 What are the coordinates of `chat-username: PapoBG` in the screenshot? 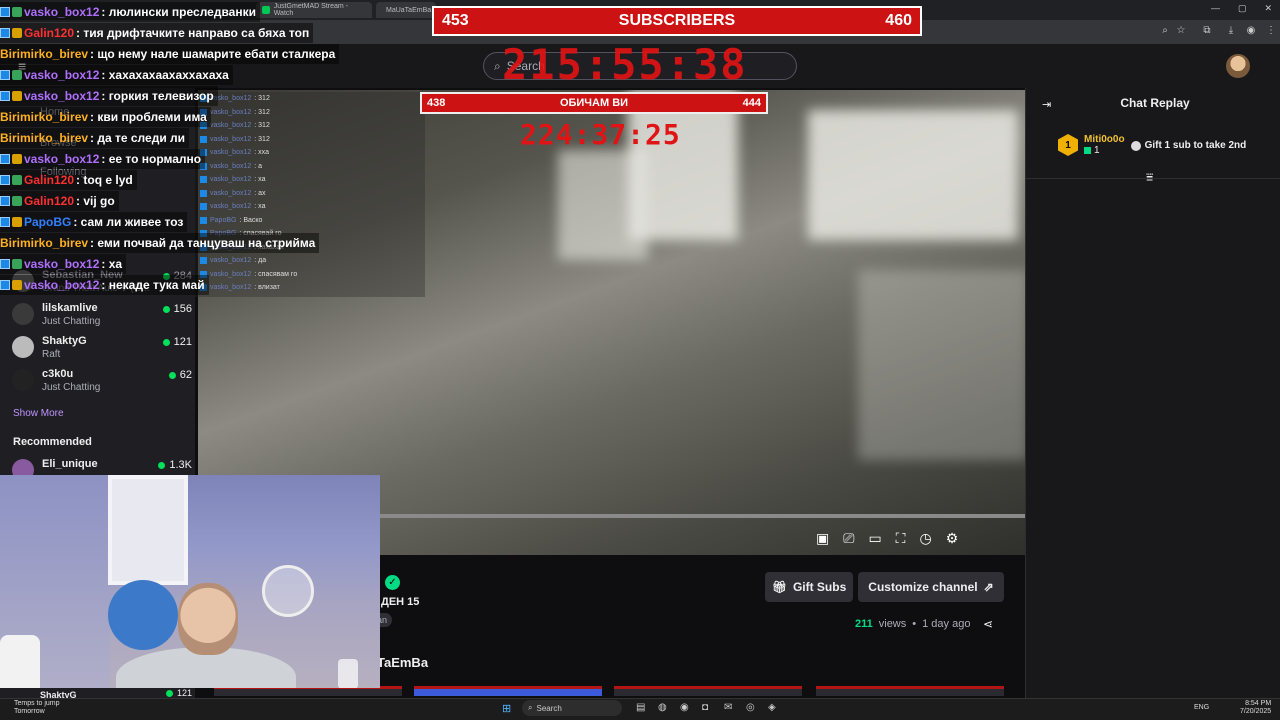 It's located at (47, 222).